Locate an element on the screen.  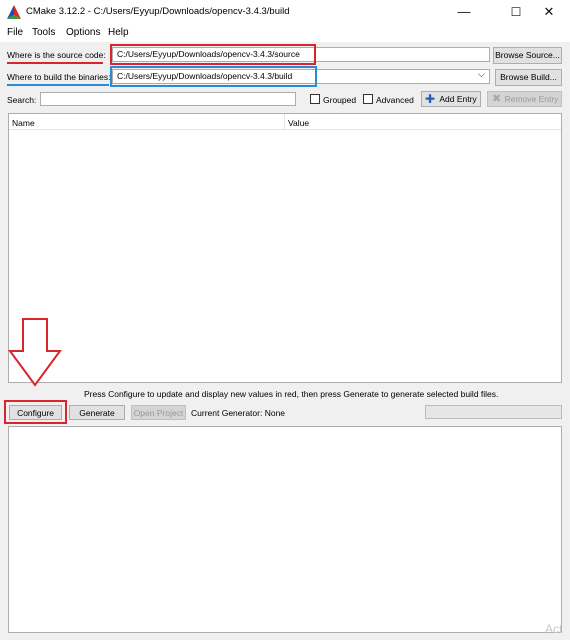
configure-highlight-box is located at coordinates (35, 412).